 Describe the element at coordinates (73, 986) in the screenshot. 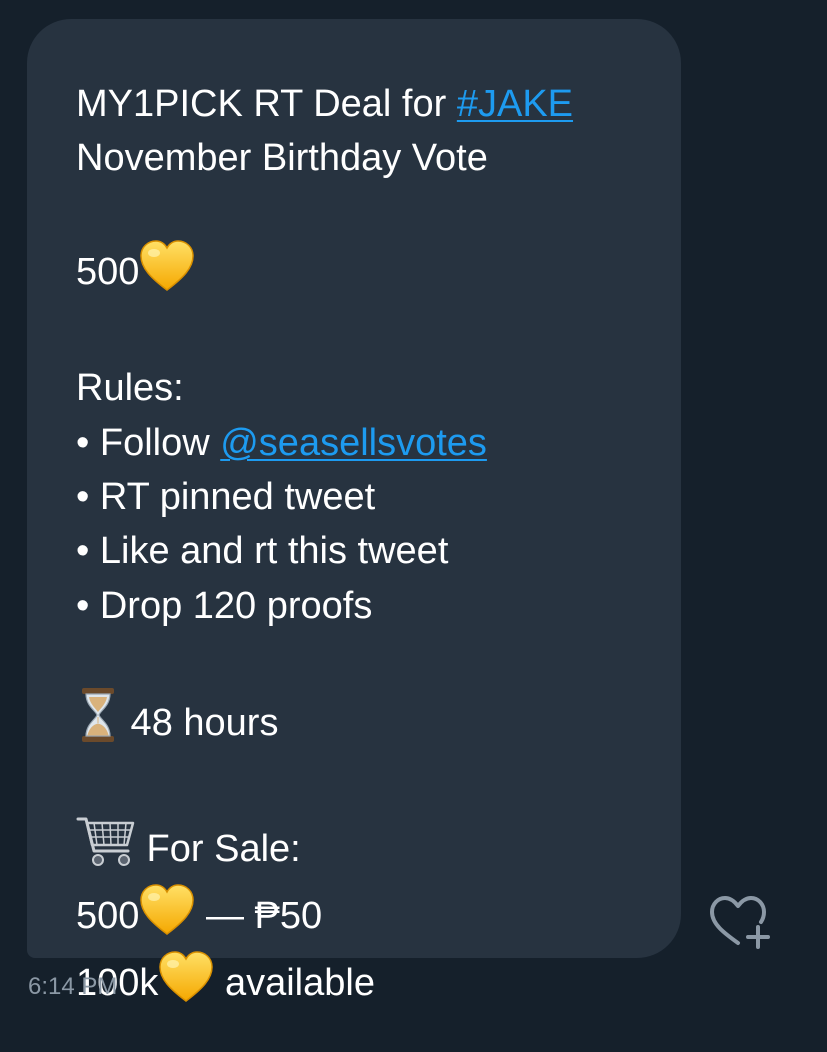

I see `message-timestamp: 6:14 PM` at that location.